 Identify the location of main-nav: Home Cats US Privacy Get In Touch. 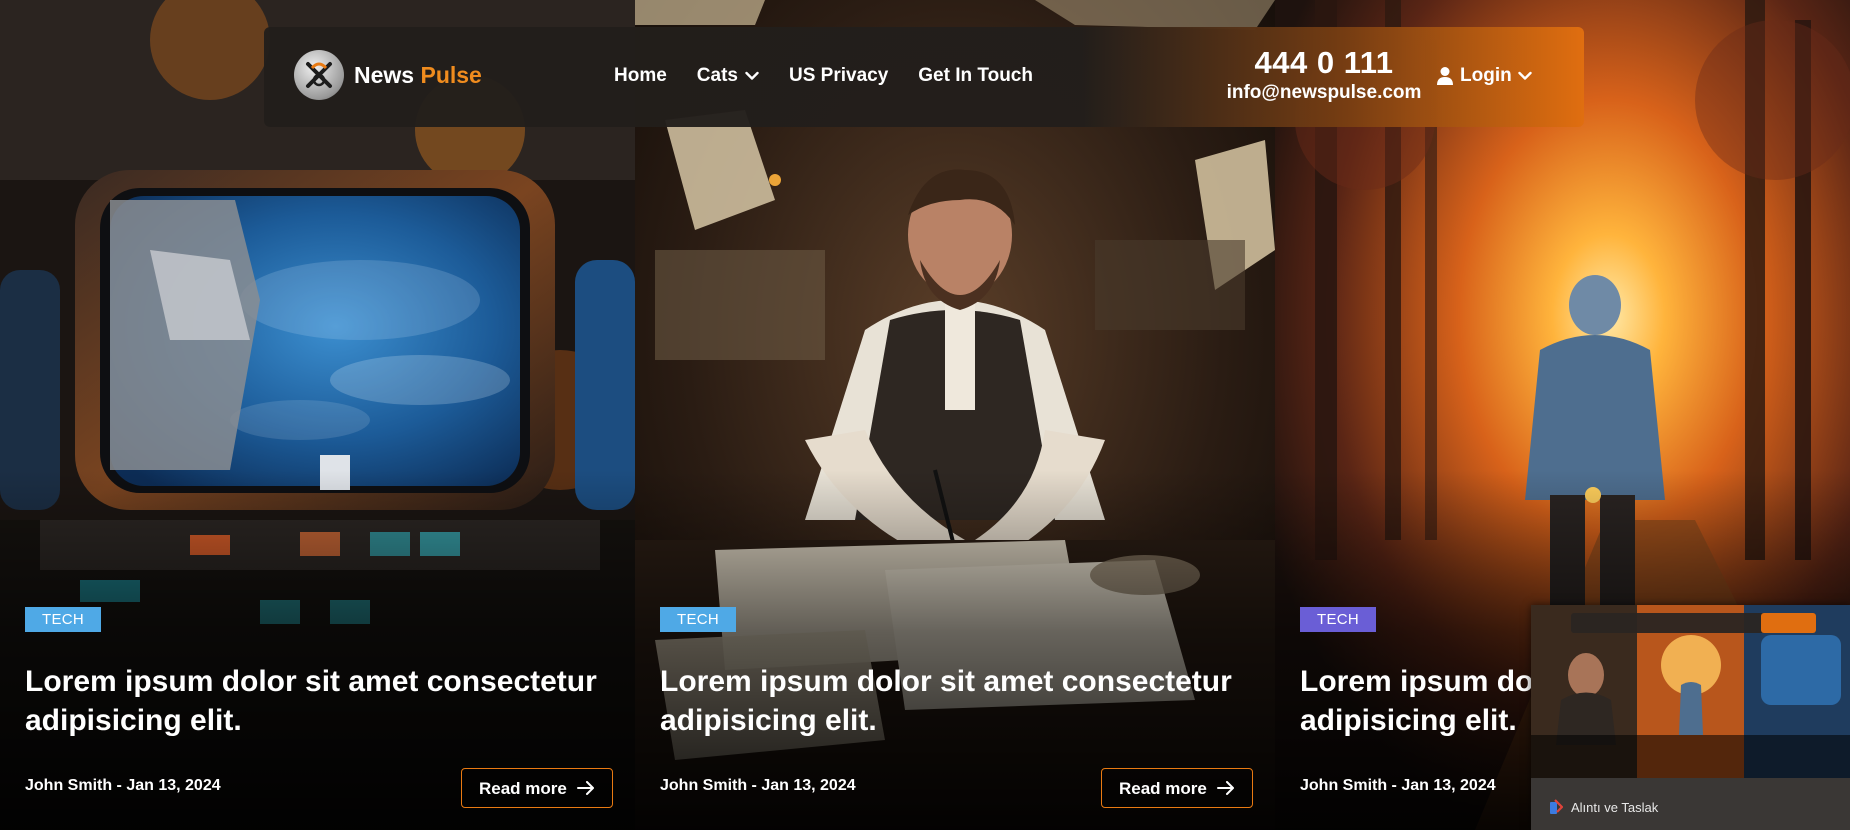
(823, 76).